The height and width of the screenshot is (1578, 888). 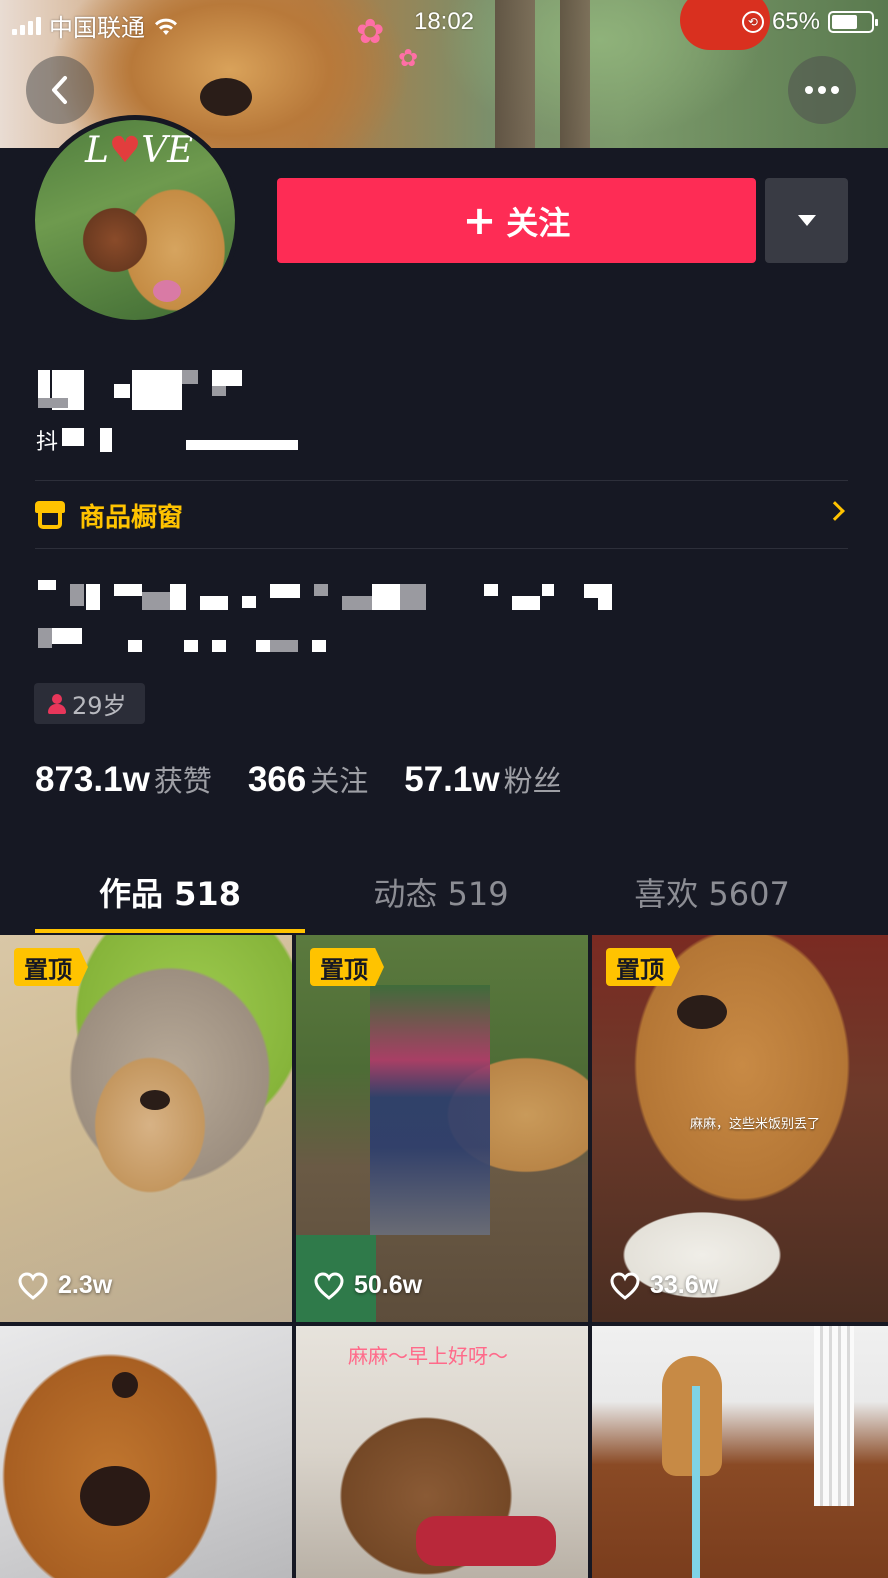 What do you see at coordinates (479, 220) in the screenshot?
I see `plus-icon: +` at bounding box center [479, 220].